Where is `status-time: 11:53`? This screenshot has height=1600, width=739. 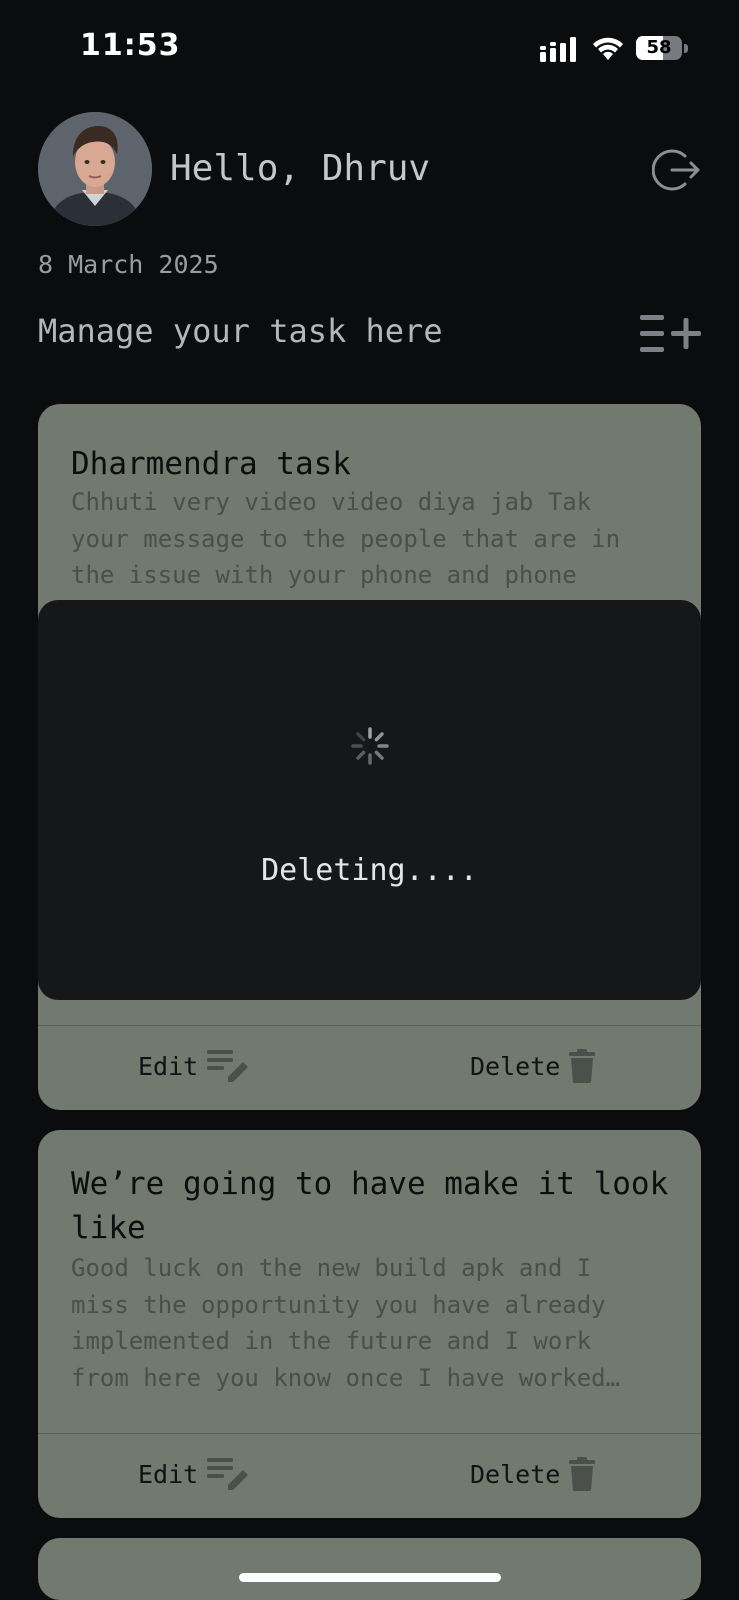 status-time: 11:53 is located at coordinates (130, 45).